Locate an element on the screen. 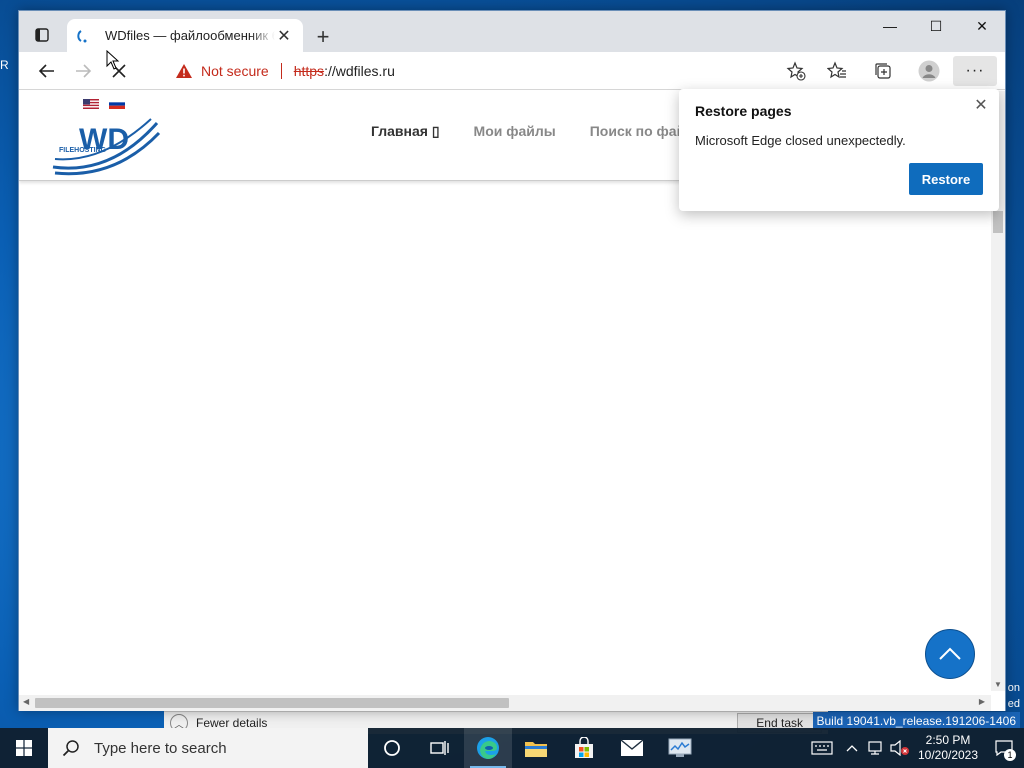 This screenshot has width=1024, height=768. store-icon is located at coordinates (584, 747).